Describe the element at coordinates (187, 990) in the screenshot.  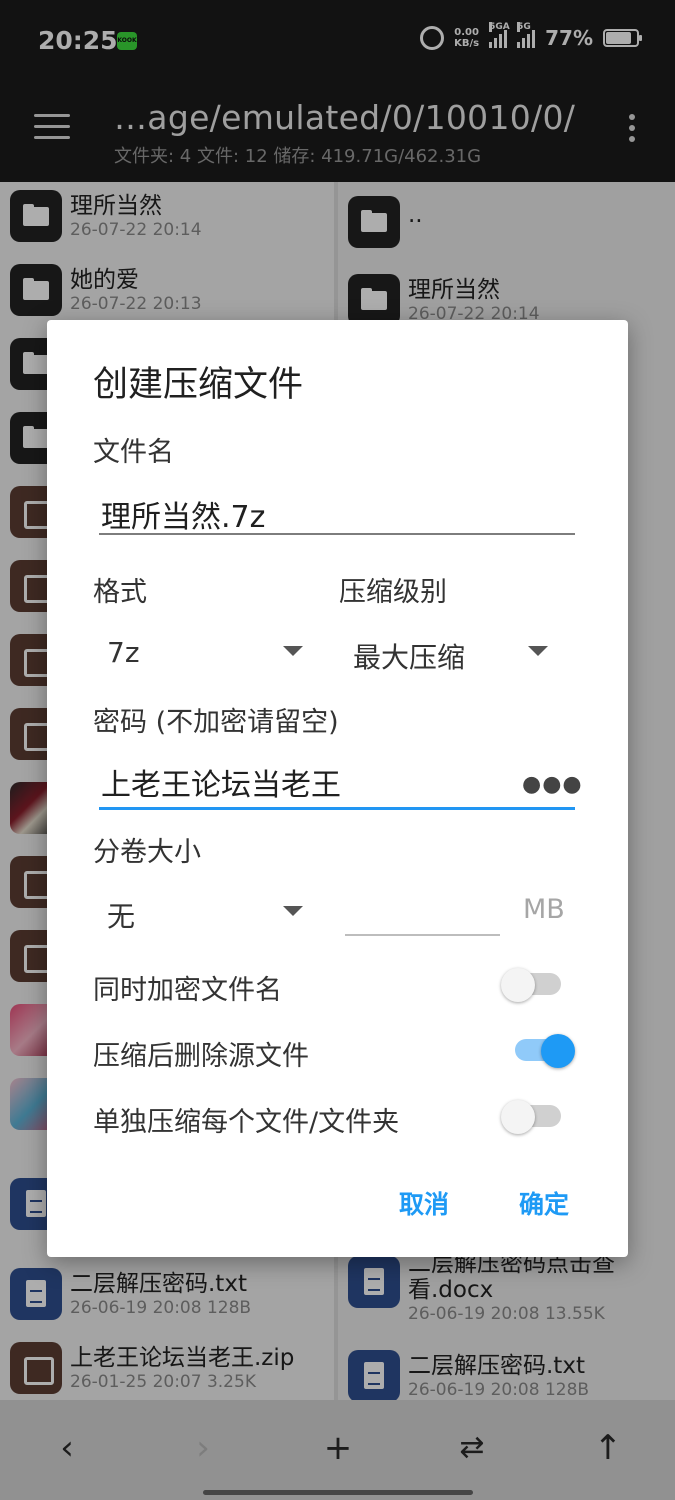
I see `toggle-label: 同时加密文件名` at that location.